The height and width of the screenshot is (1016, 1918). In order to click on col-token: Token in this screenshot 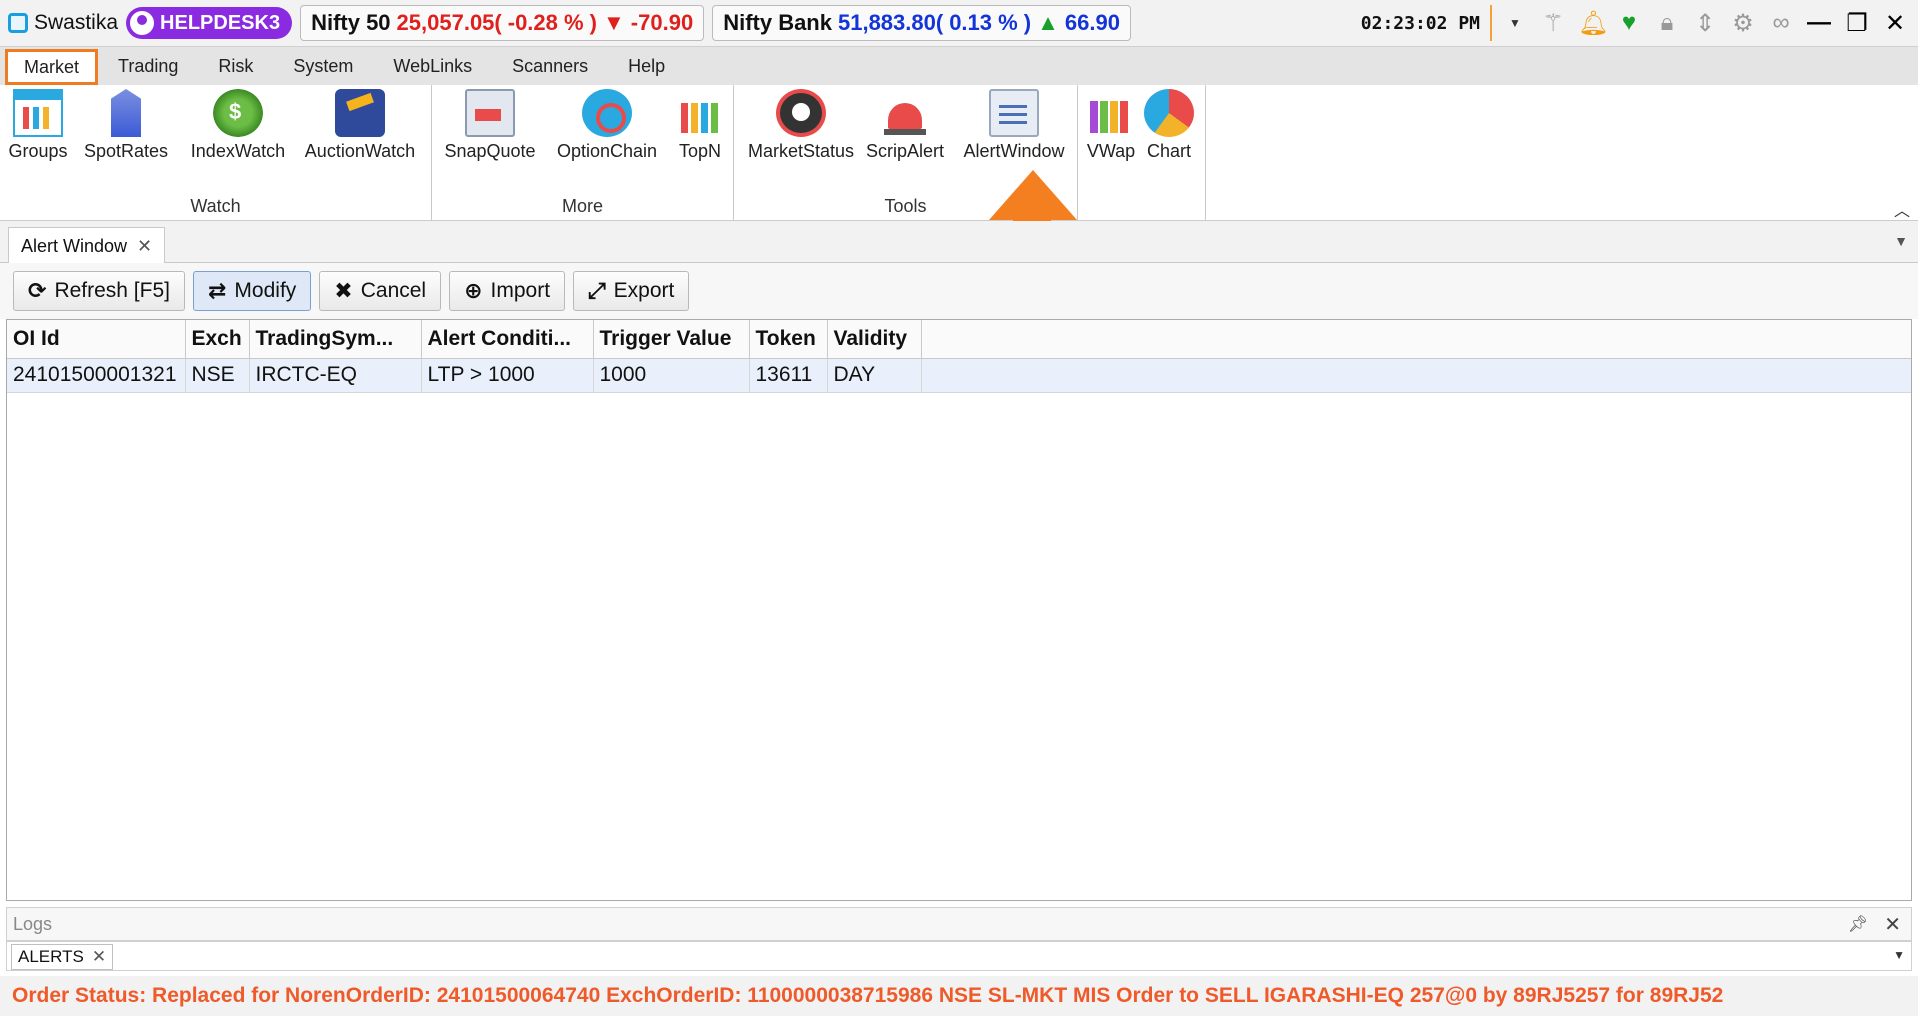, I will do `click(788, 339)`.